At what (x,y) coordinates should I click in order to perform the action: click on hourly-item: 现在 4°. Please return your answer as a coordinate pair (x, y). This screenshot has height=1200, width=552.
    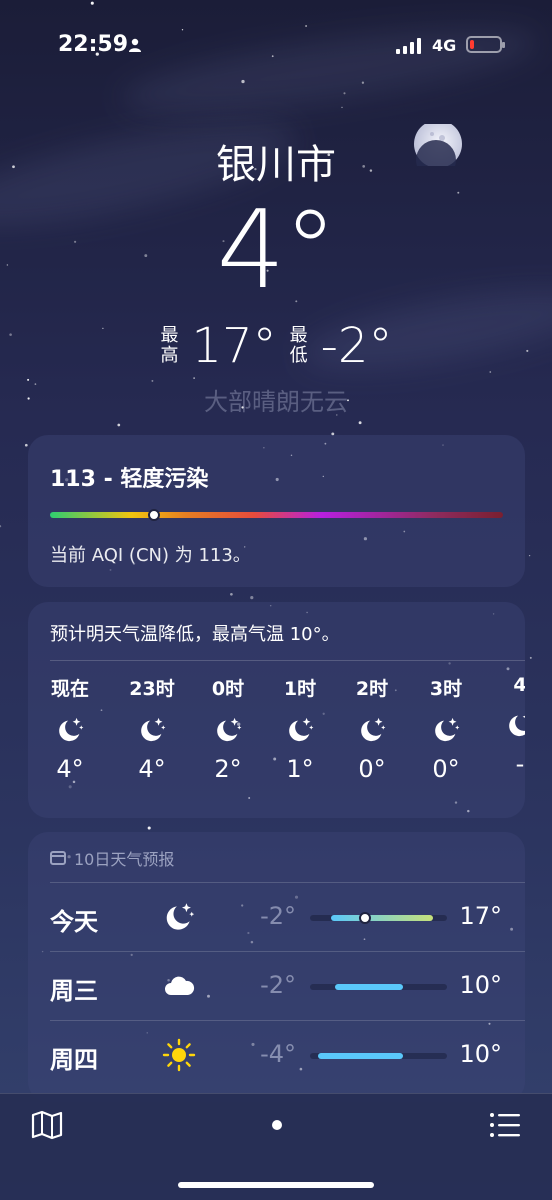
    Looking at the image, I should click on (70, 728).